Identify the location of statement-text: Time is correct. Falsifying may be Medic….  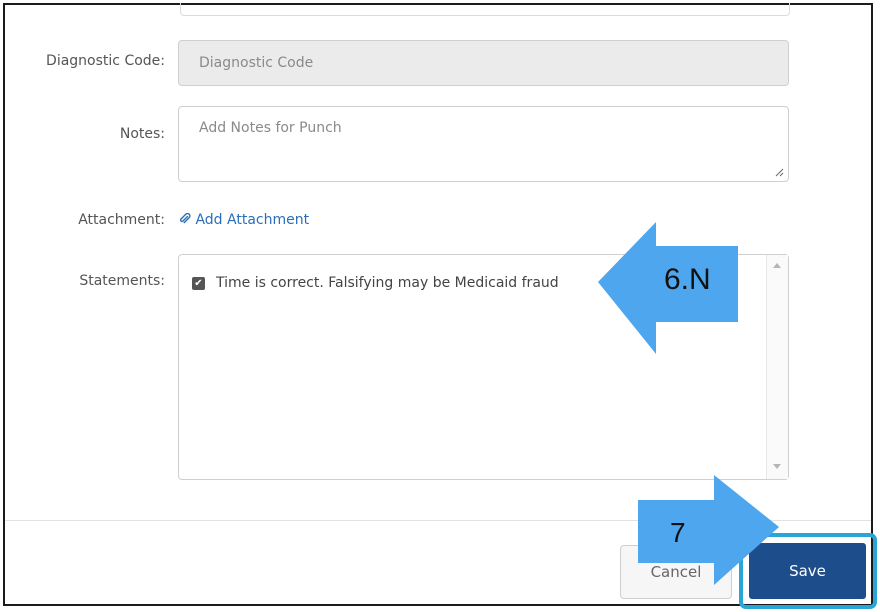
(387, 283).